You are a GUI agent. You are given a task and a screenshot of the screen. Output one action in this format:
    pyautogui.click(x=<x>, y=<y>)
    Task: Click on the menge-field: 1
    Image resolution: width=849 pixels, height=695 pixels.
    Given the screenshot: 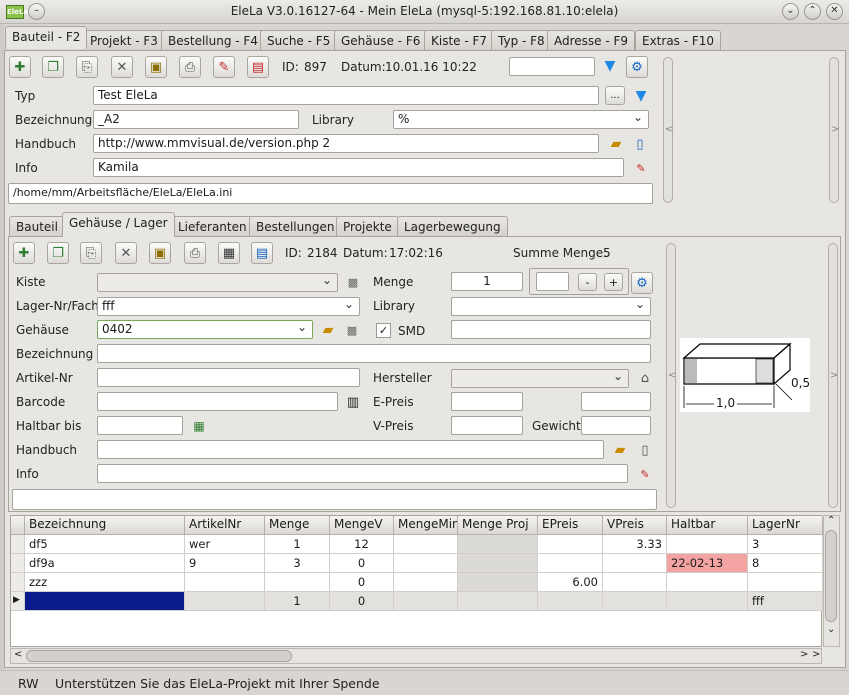 What is the action you would take?
    pyautogui.click(x=487, y=281)
    